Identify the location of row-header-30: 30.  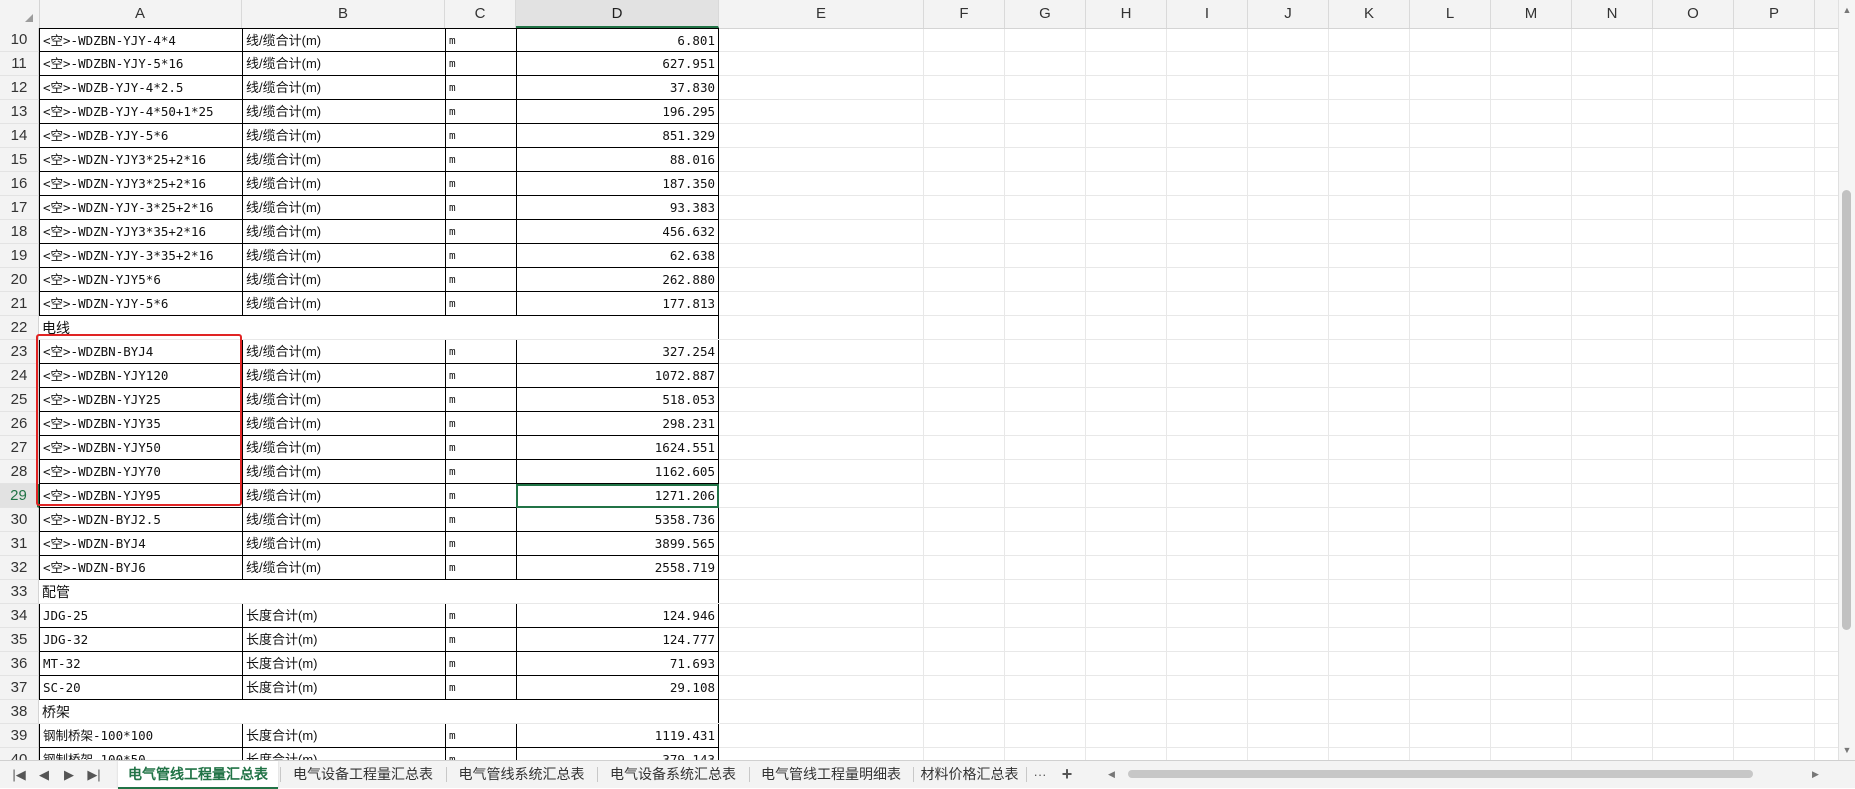
(19, 520).